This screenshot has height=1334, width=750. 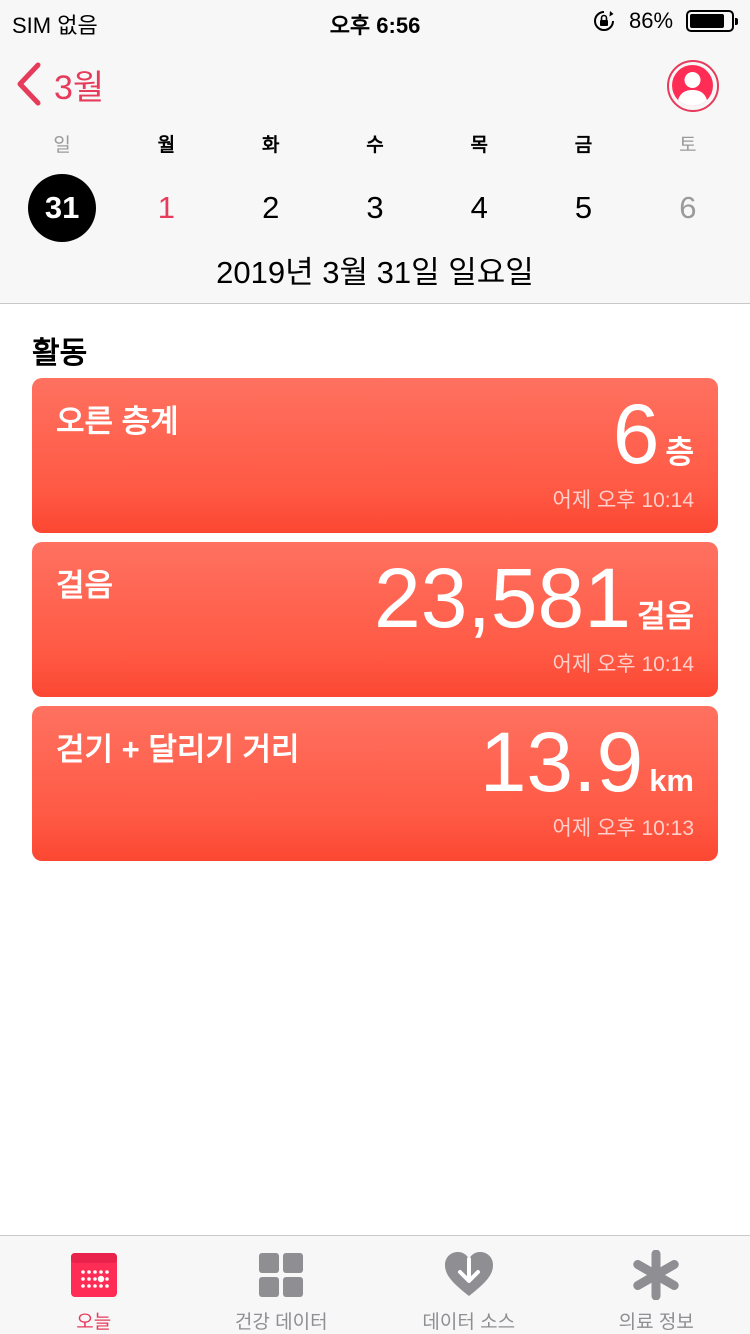 I want to click on tab-health-data: 건강 데이터, so click(x=282, y=1285).